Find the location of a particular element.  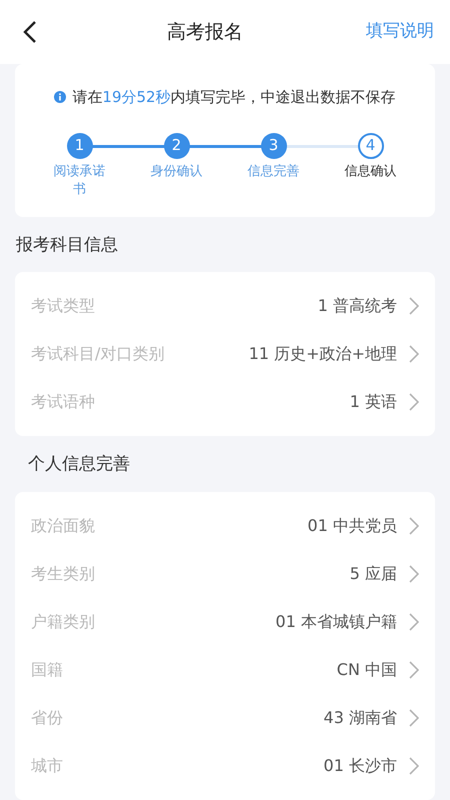

step-label: 信息完善 is located at coordinates (273, 171).